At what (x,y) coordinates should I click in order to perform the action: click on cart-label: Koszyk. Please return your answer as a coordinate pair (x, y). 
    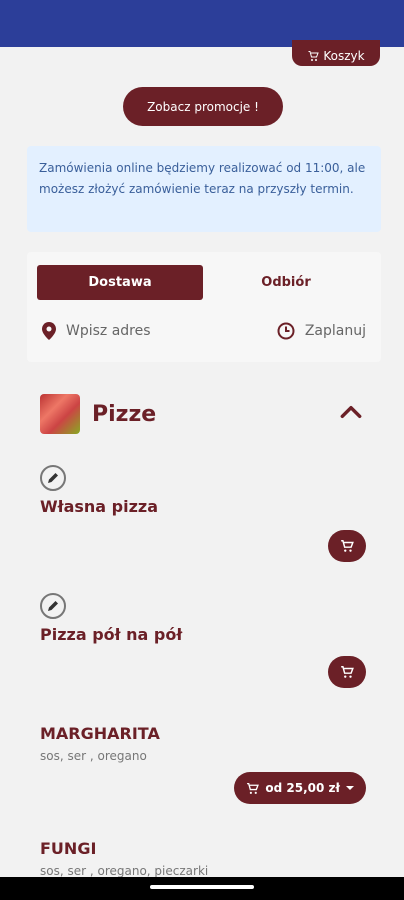
    Looking at the image, I should click on (344, 56).